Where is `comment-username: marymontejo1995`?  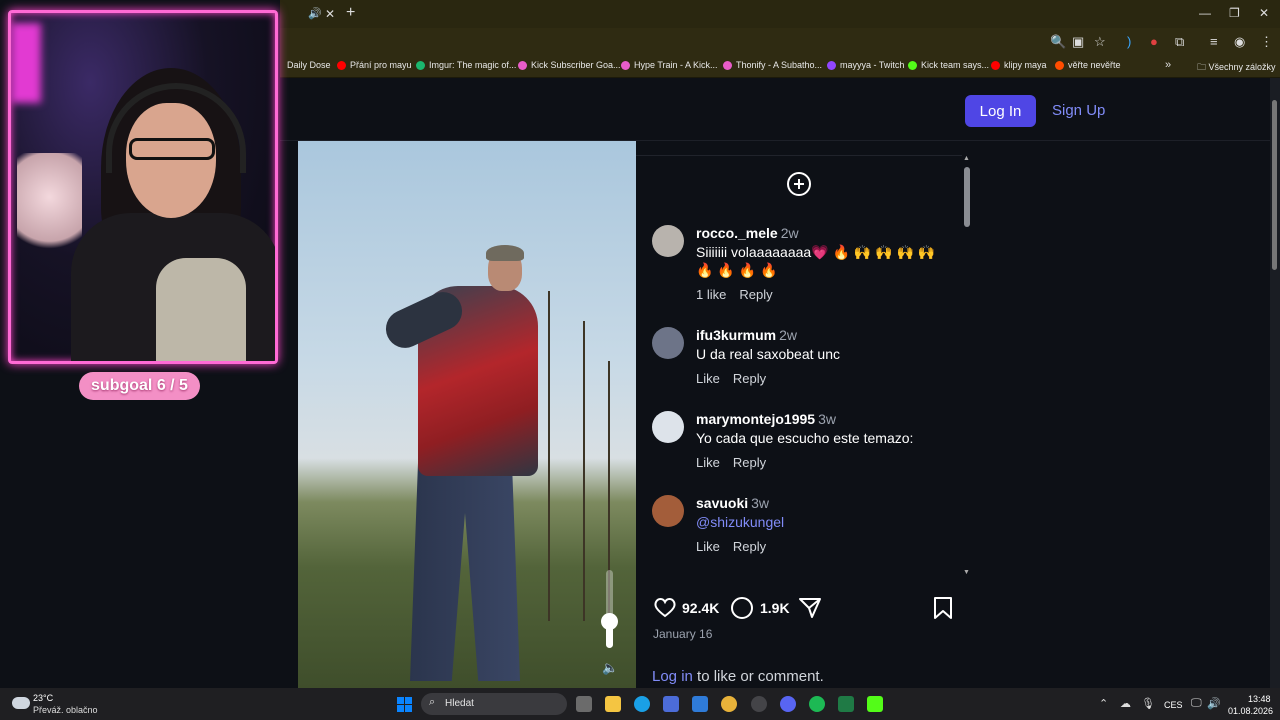
comment-username: marymontejo1995 is located at coordinates (755, 419).